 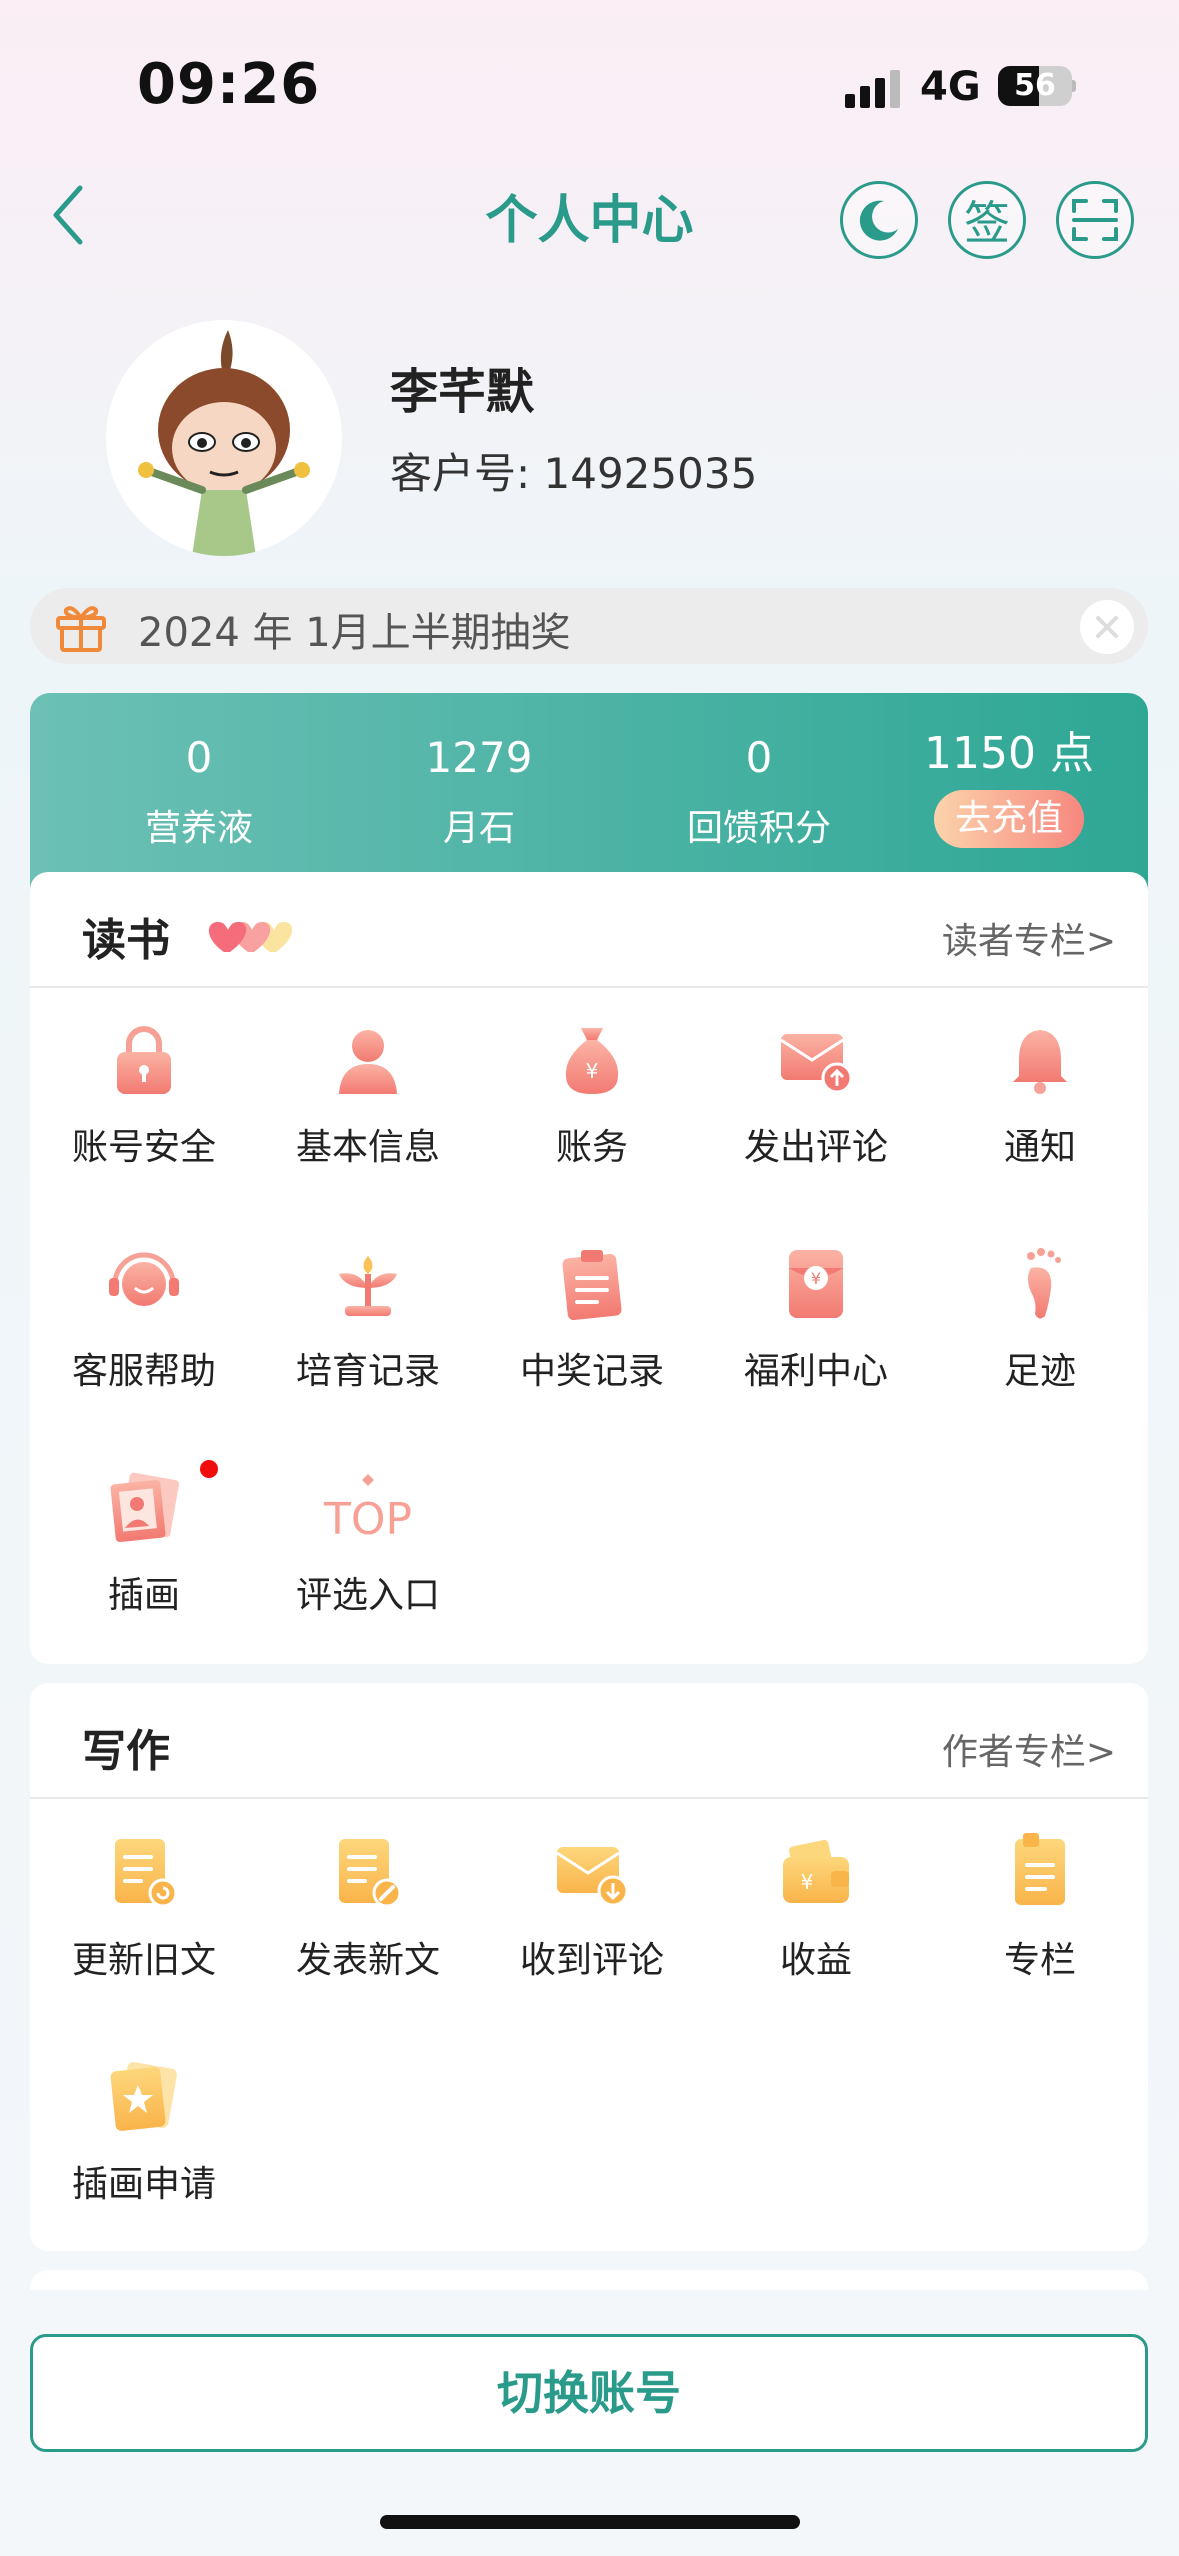 I want to click on author-column-link: 作者专栏>, so click(x=1029, y=1749).